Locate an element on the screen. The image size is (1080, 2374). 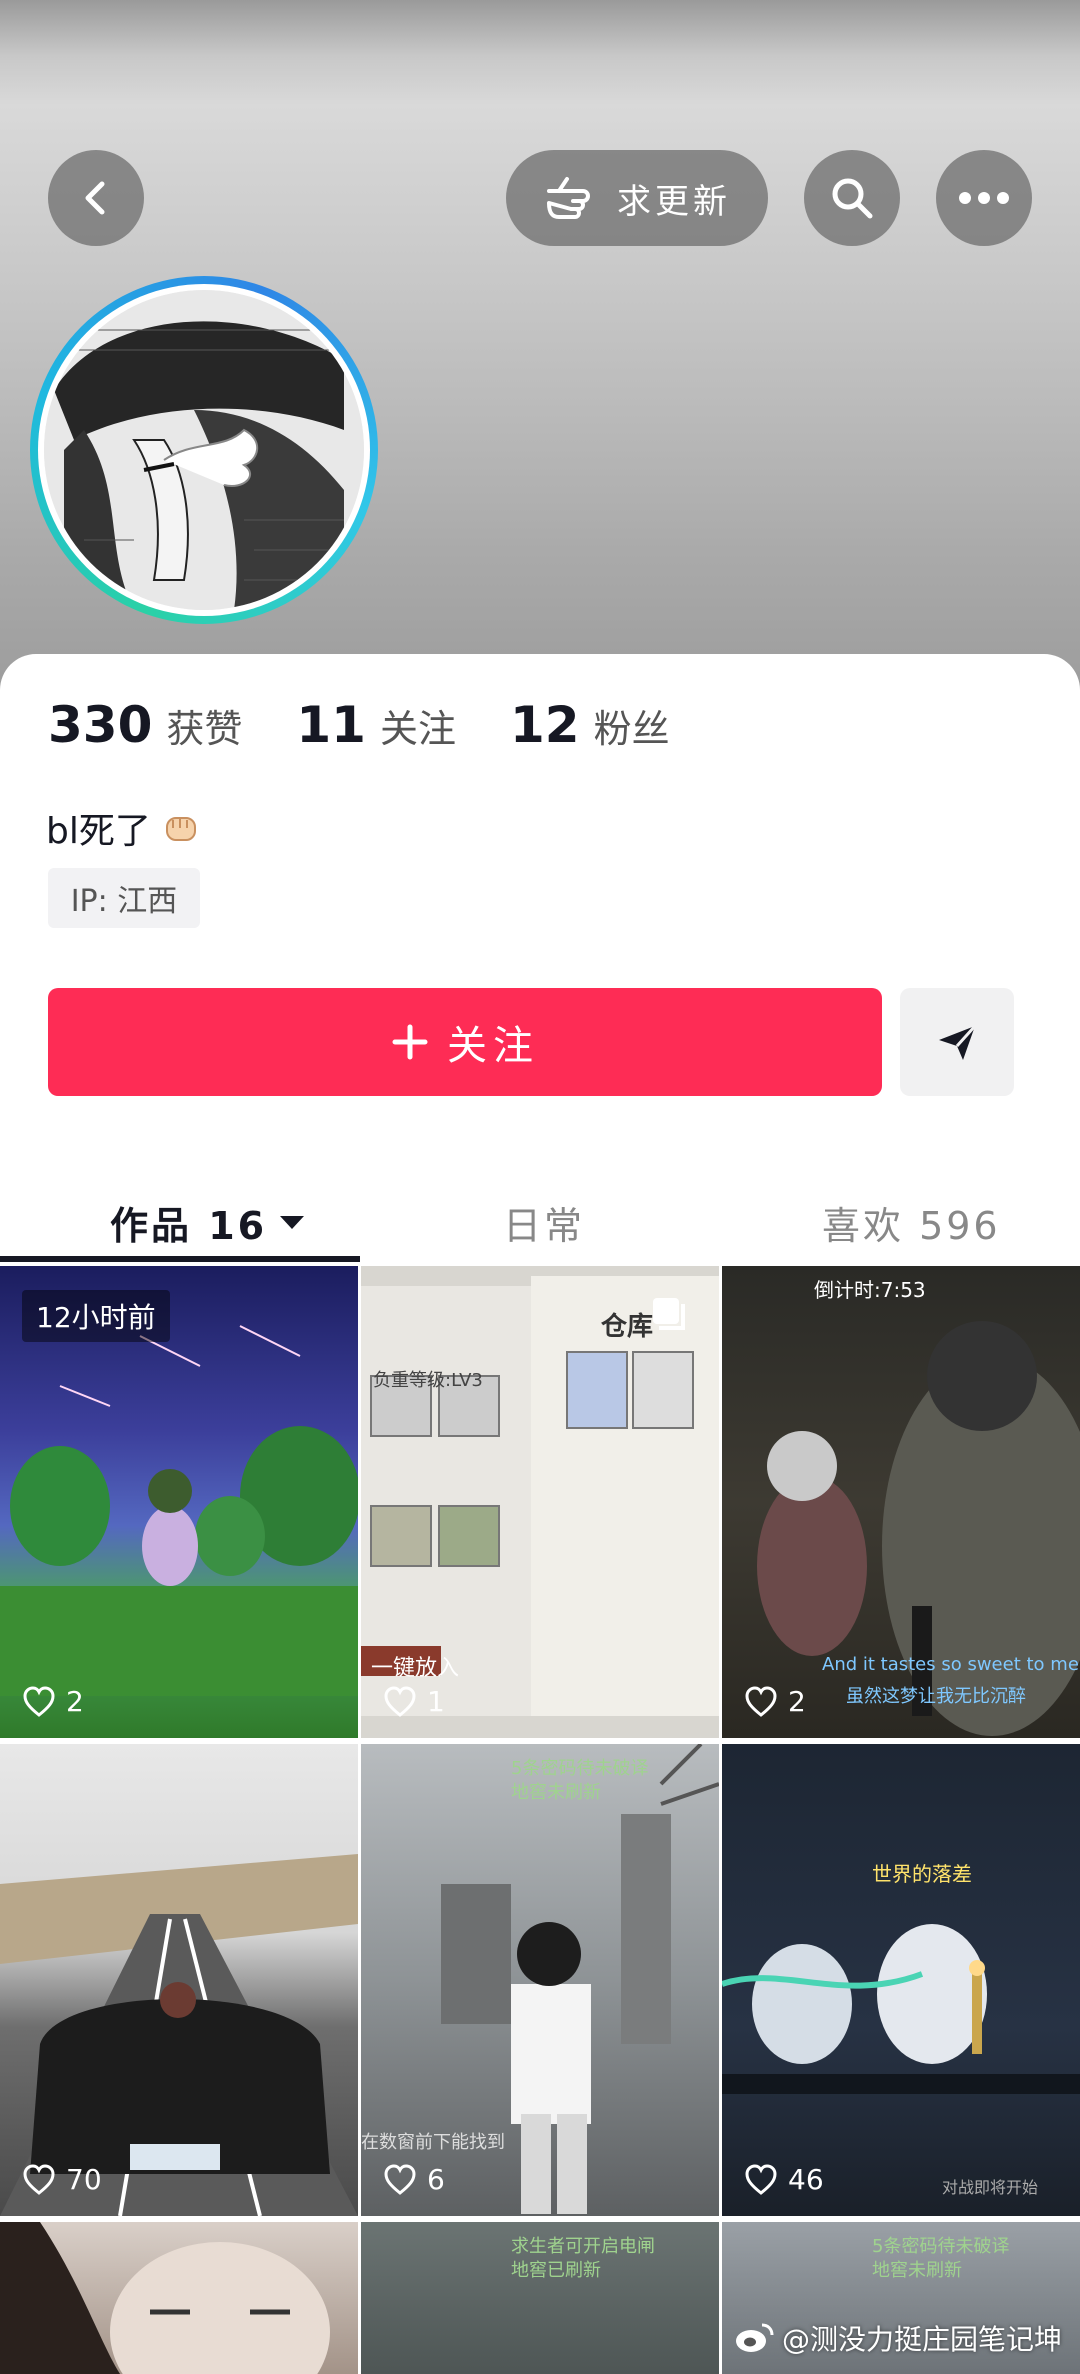
pointing-hand-icon is located at coordinates (568, 198).